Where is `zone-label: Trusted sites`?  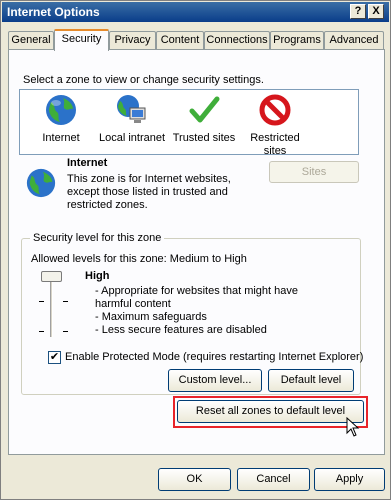 zone-label: Trusted sites is located at coordinates (204, 138).